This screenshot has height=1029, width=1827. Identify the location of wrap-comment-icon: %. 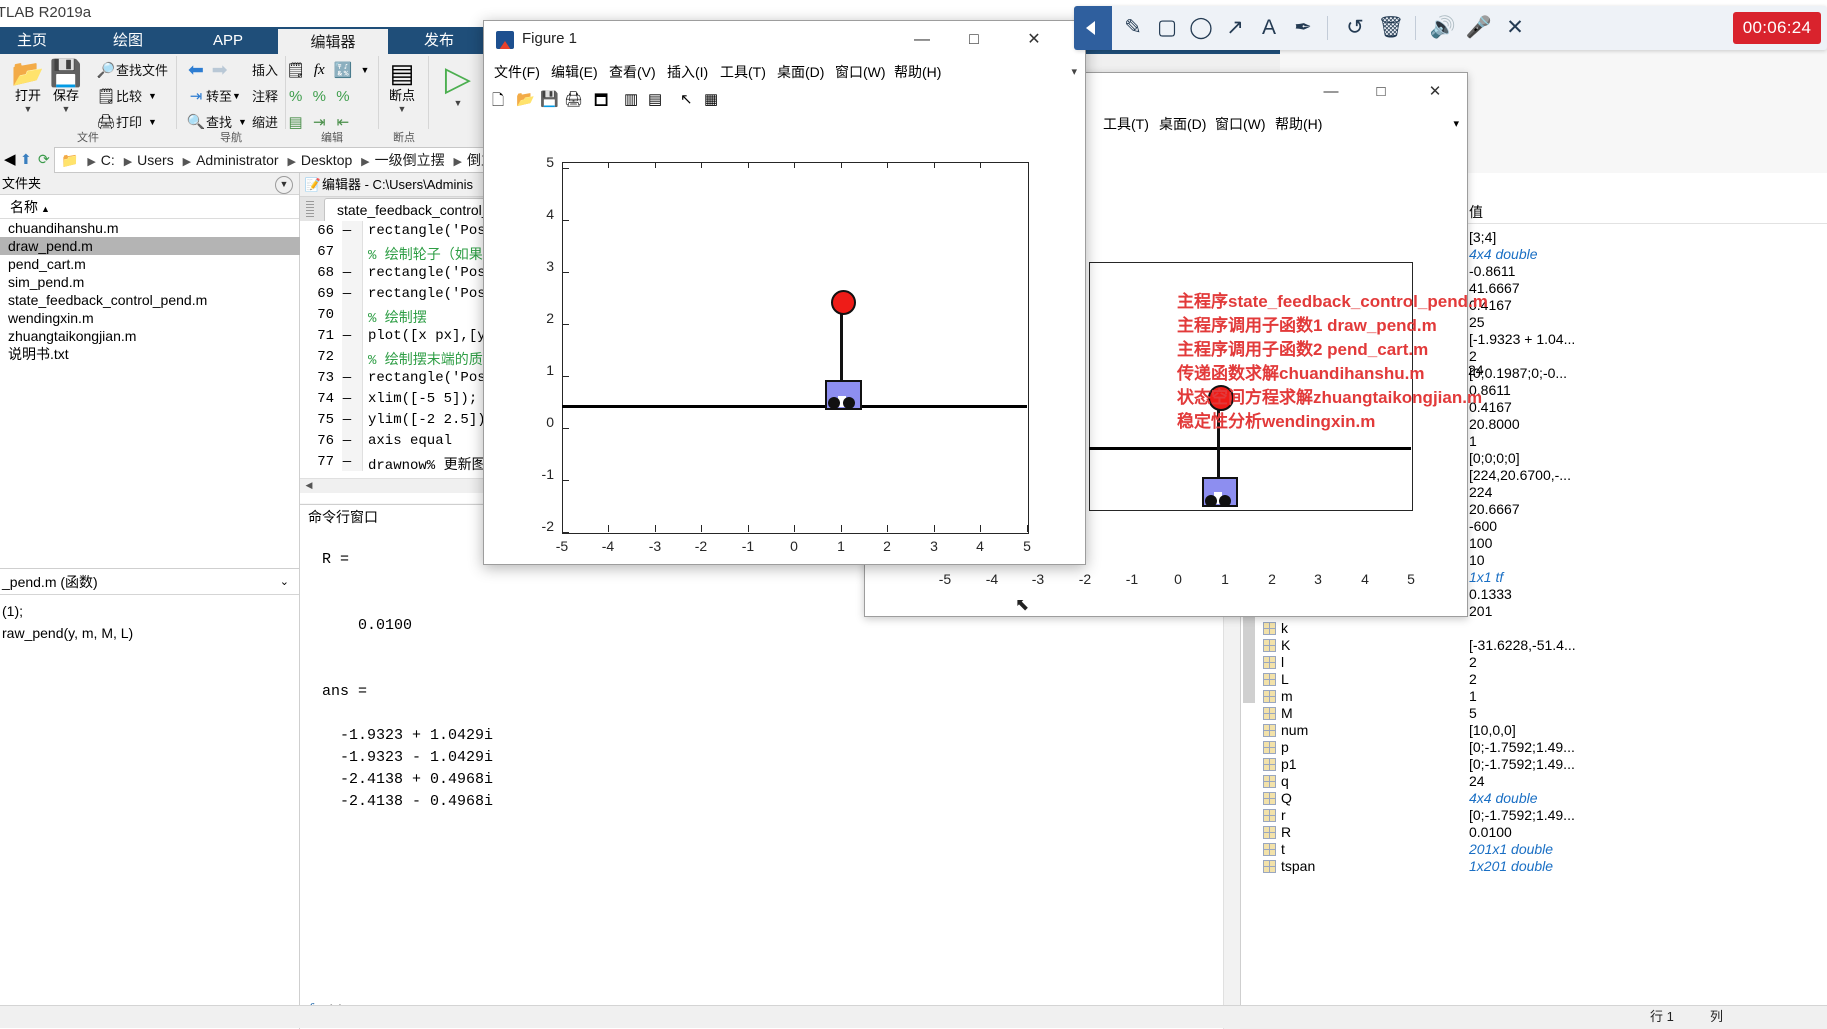
(343, 96).